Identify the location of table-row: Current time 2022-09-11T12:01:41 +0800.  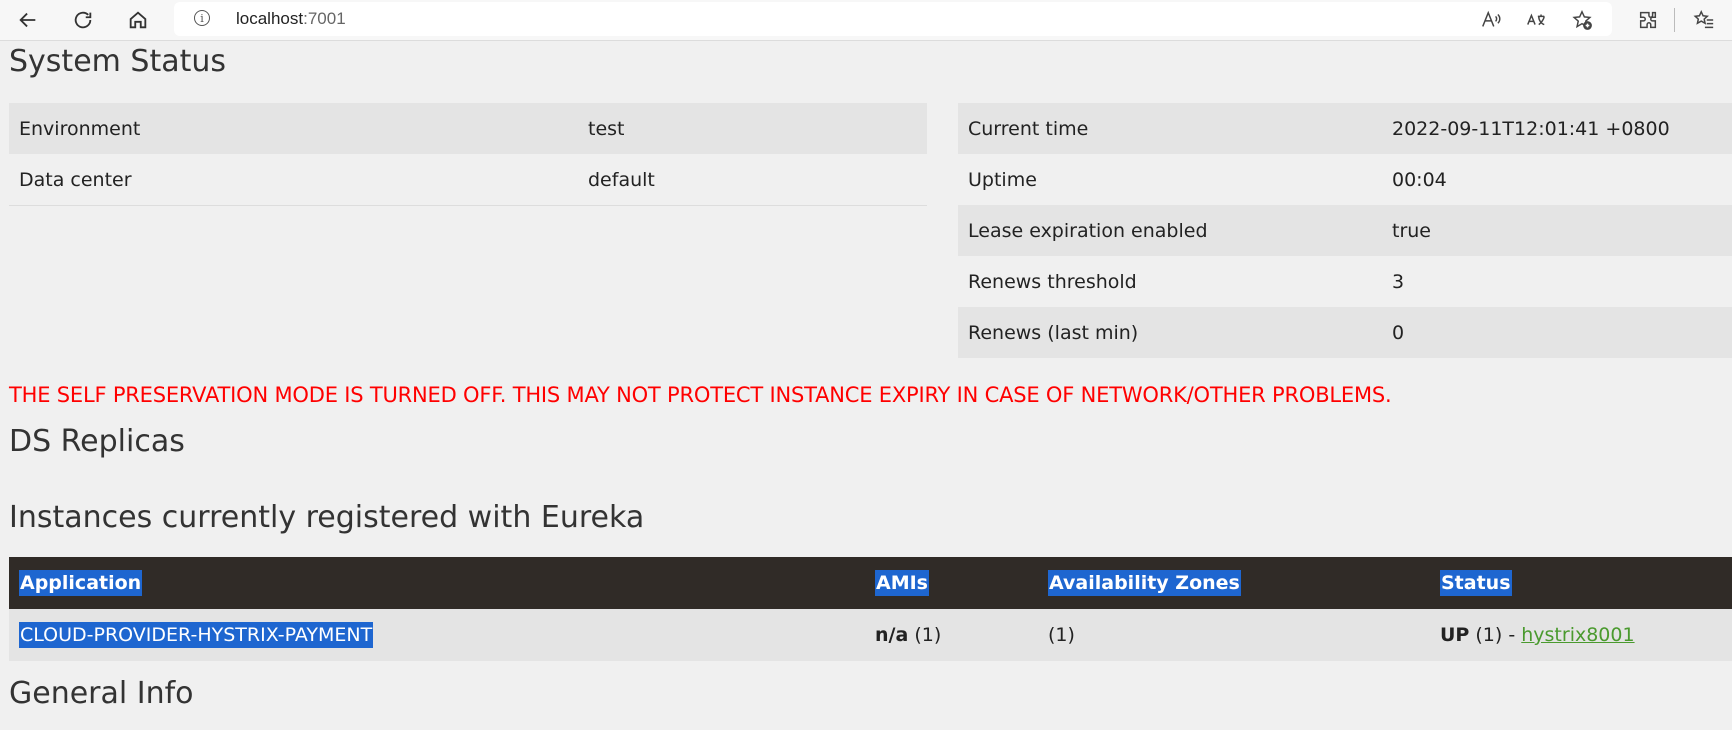
(1345, 128).